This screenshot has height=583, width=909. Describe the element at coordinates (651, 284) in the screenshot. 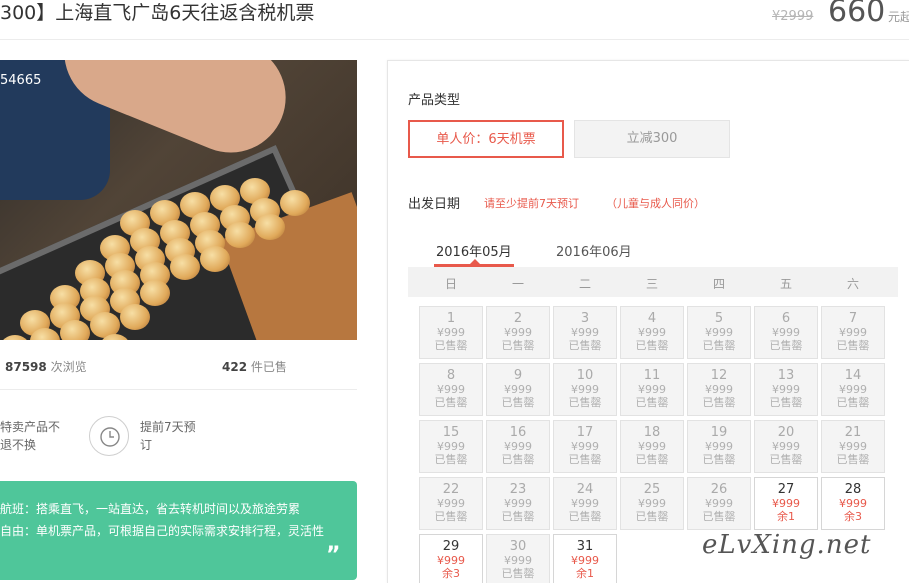

I see `weekday-wed: 三` at that location.